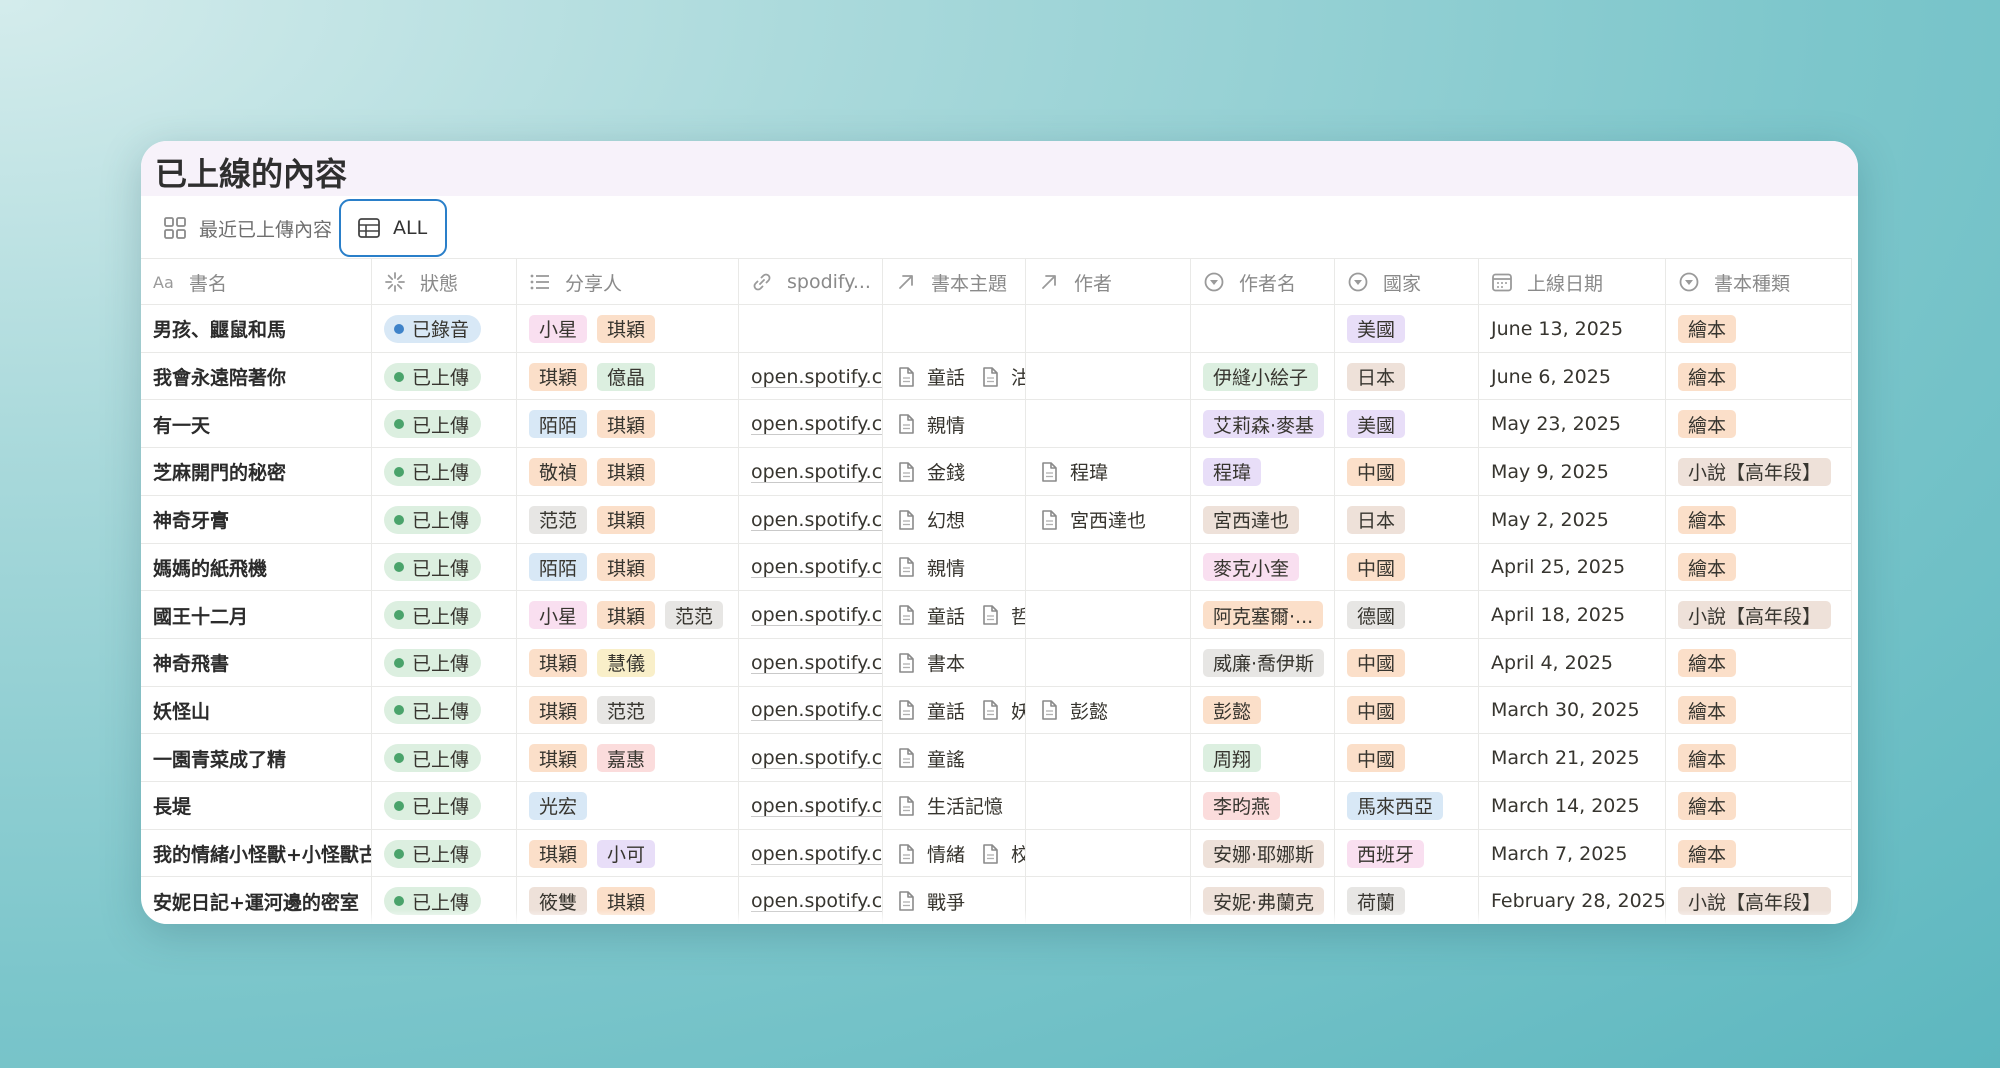  I want to click on col-topic-cell: 童話 哲, so click(954, 615).